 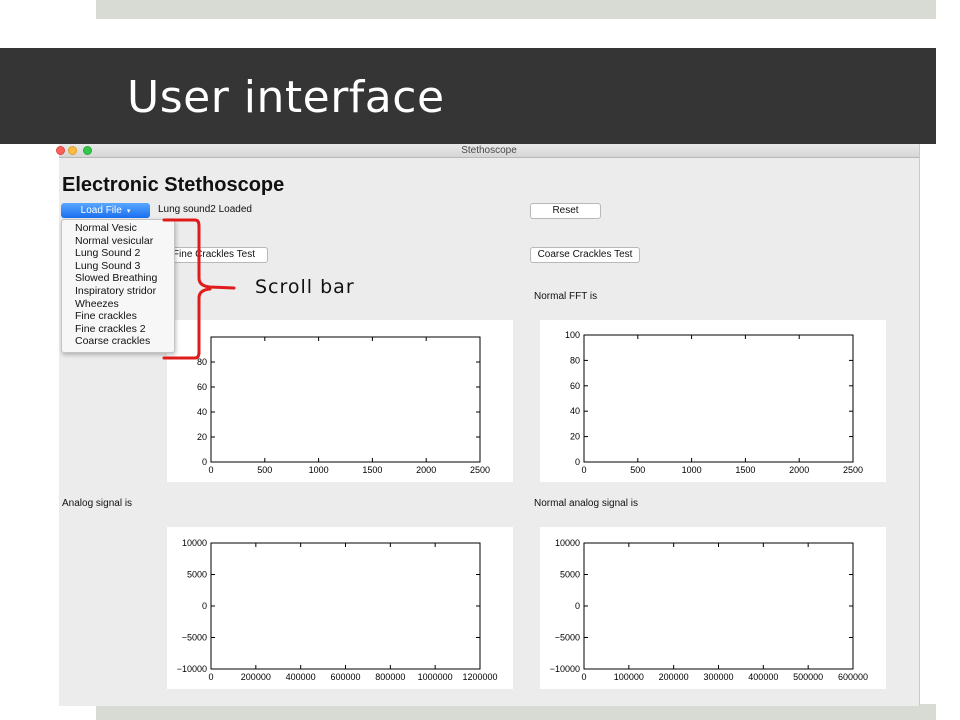 I want to click on analog-x-tick-label: 800000, so click(x=390, y=677).